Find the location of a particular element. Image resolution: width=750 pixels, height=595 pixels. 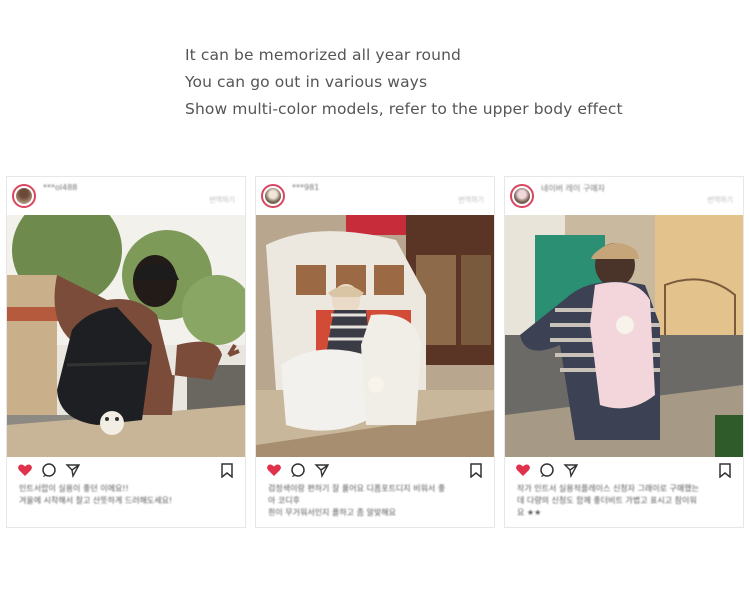

caption-line: 흰이 무거워서인지 폴하고 좀 알맞해요 is located at coordinates (332, 512).